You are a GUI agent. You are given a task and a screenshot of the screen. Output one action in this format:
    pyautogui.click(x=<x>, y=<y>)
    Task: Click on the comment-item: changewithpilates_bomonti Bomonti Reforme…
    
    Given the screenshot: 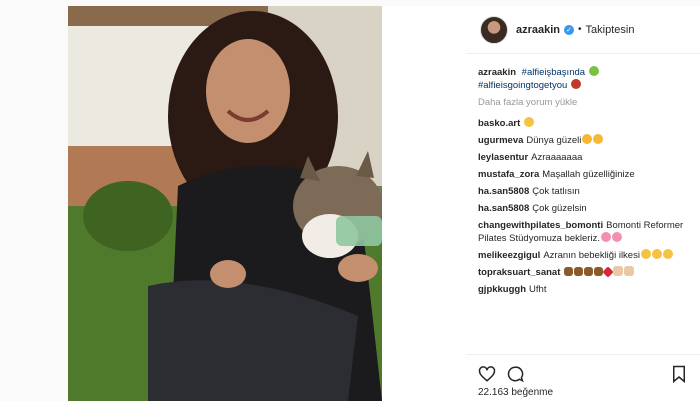 What is the action you would take?
    pyautogui.click(x=589, y=232)
    